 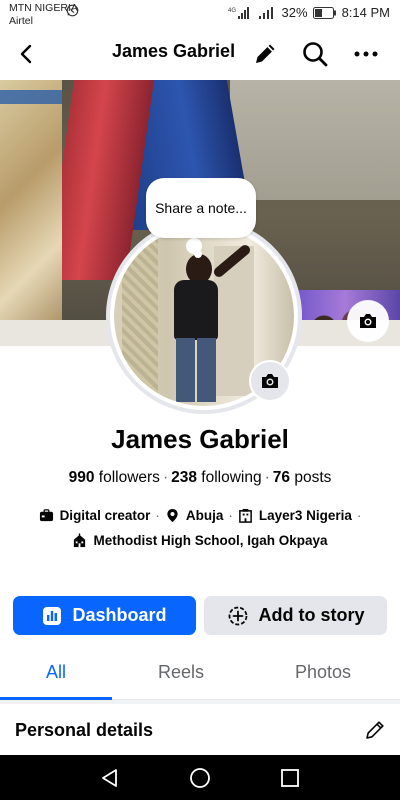 I want to click on profile-name: James Gabriel, so click(x=200, y=439).